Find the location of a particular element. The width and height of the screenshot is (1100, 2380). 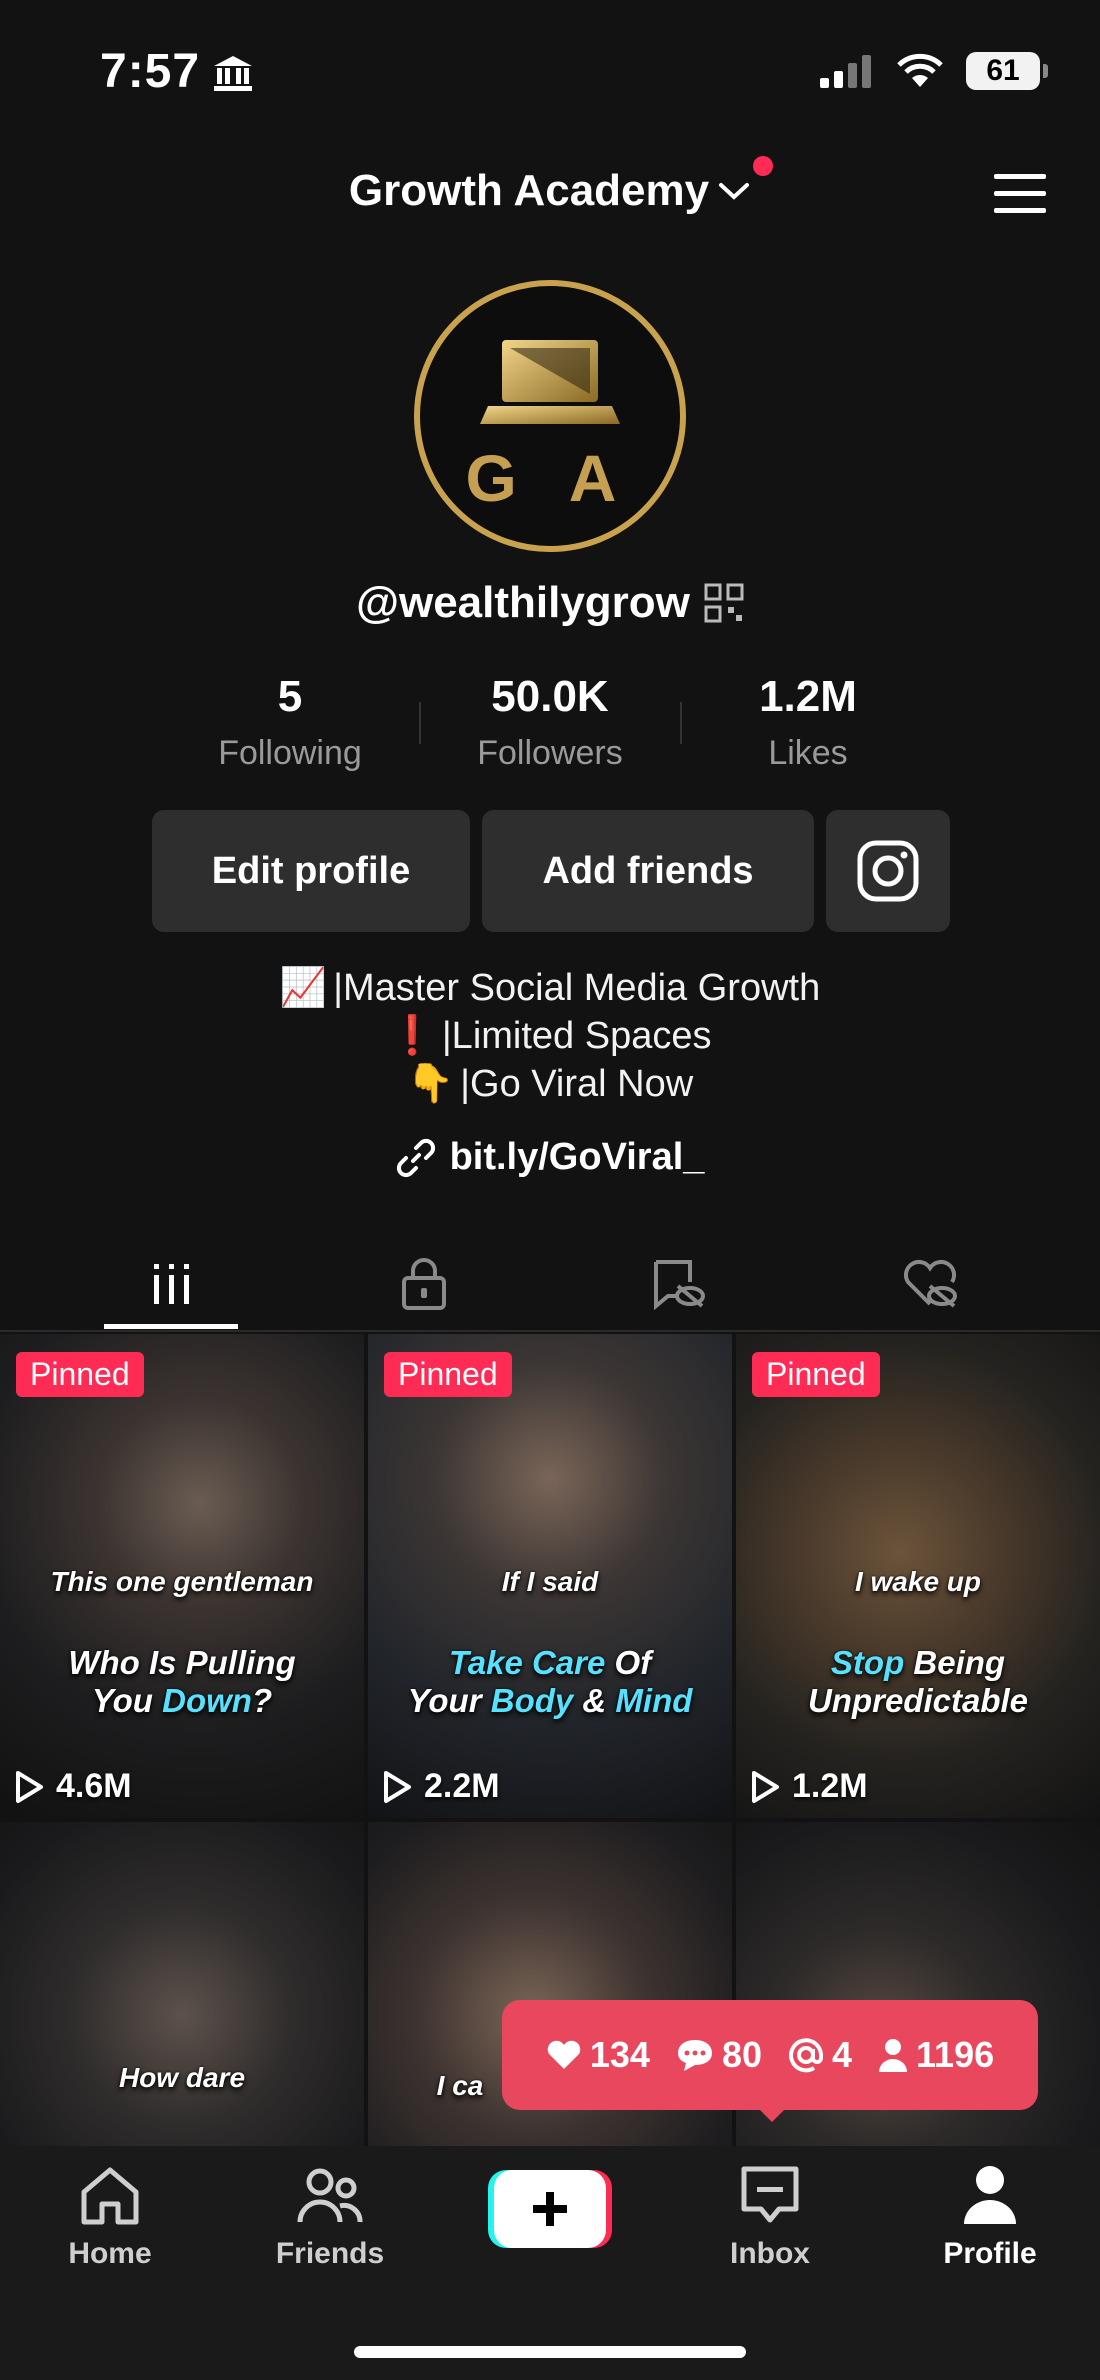

view-count: 2.2M is located at coordinates (441, 1786).